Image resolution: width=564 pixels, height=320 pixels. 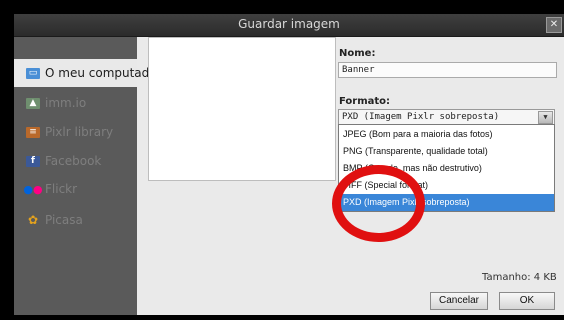 What do you see at coordinates (33, 161) in the screenshot?
I see `facebook-icon: f` at bounding box center [33, 161].